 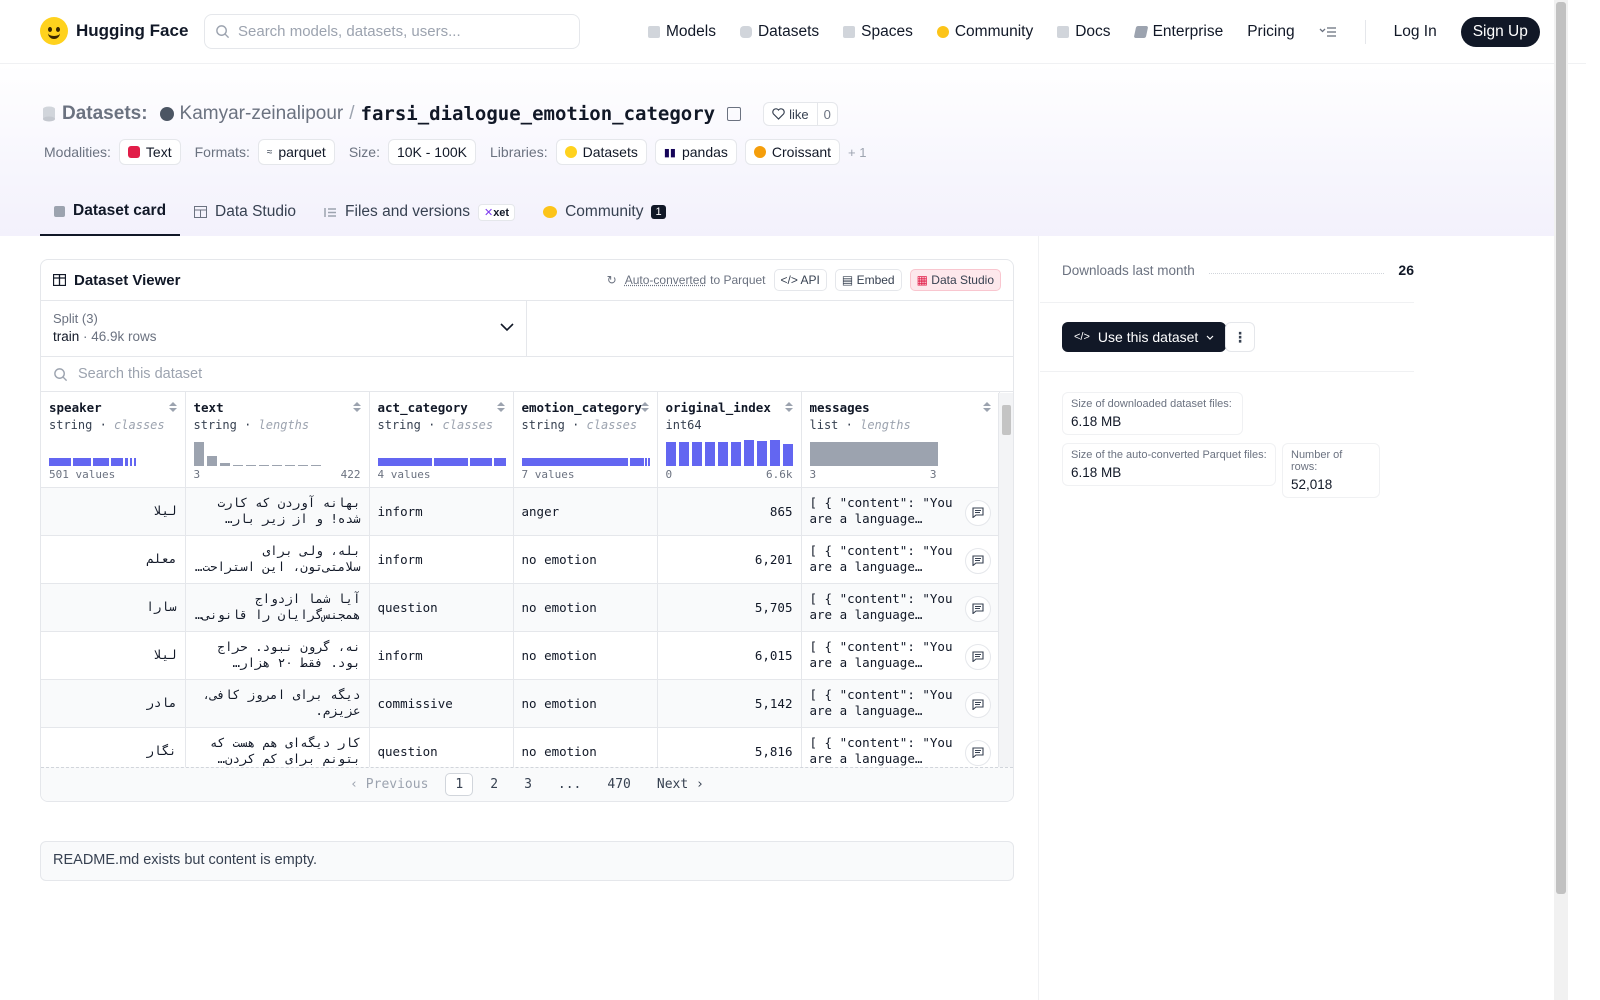 I want to click on library-chip-pandas: ▮▮ pandas, so click(x=695, y=152).